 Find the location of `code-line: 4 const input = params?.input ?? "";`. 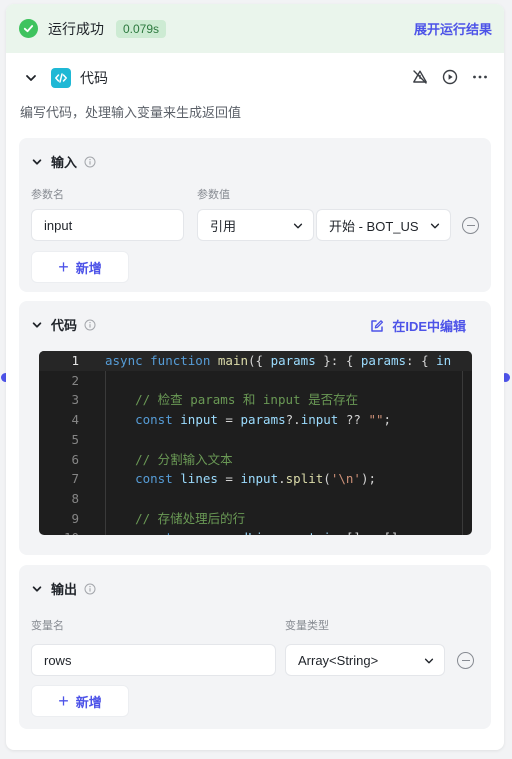

code-line: 4 const input = params?.input ?? ""; is located at coordinates (255, 420).